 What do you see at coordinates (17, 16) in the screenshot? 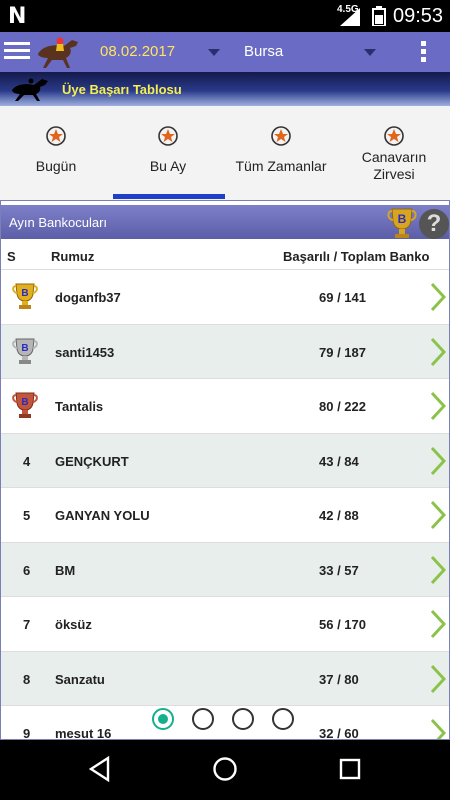
I see `notification-icon: N` at bounding box center [17, 16].